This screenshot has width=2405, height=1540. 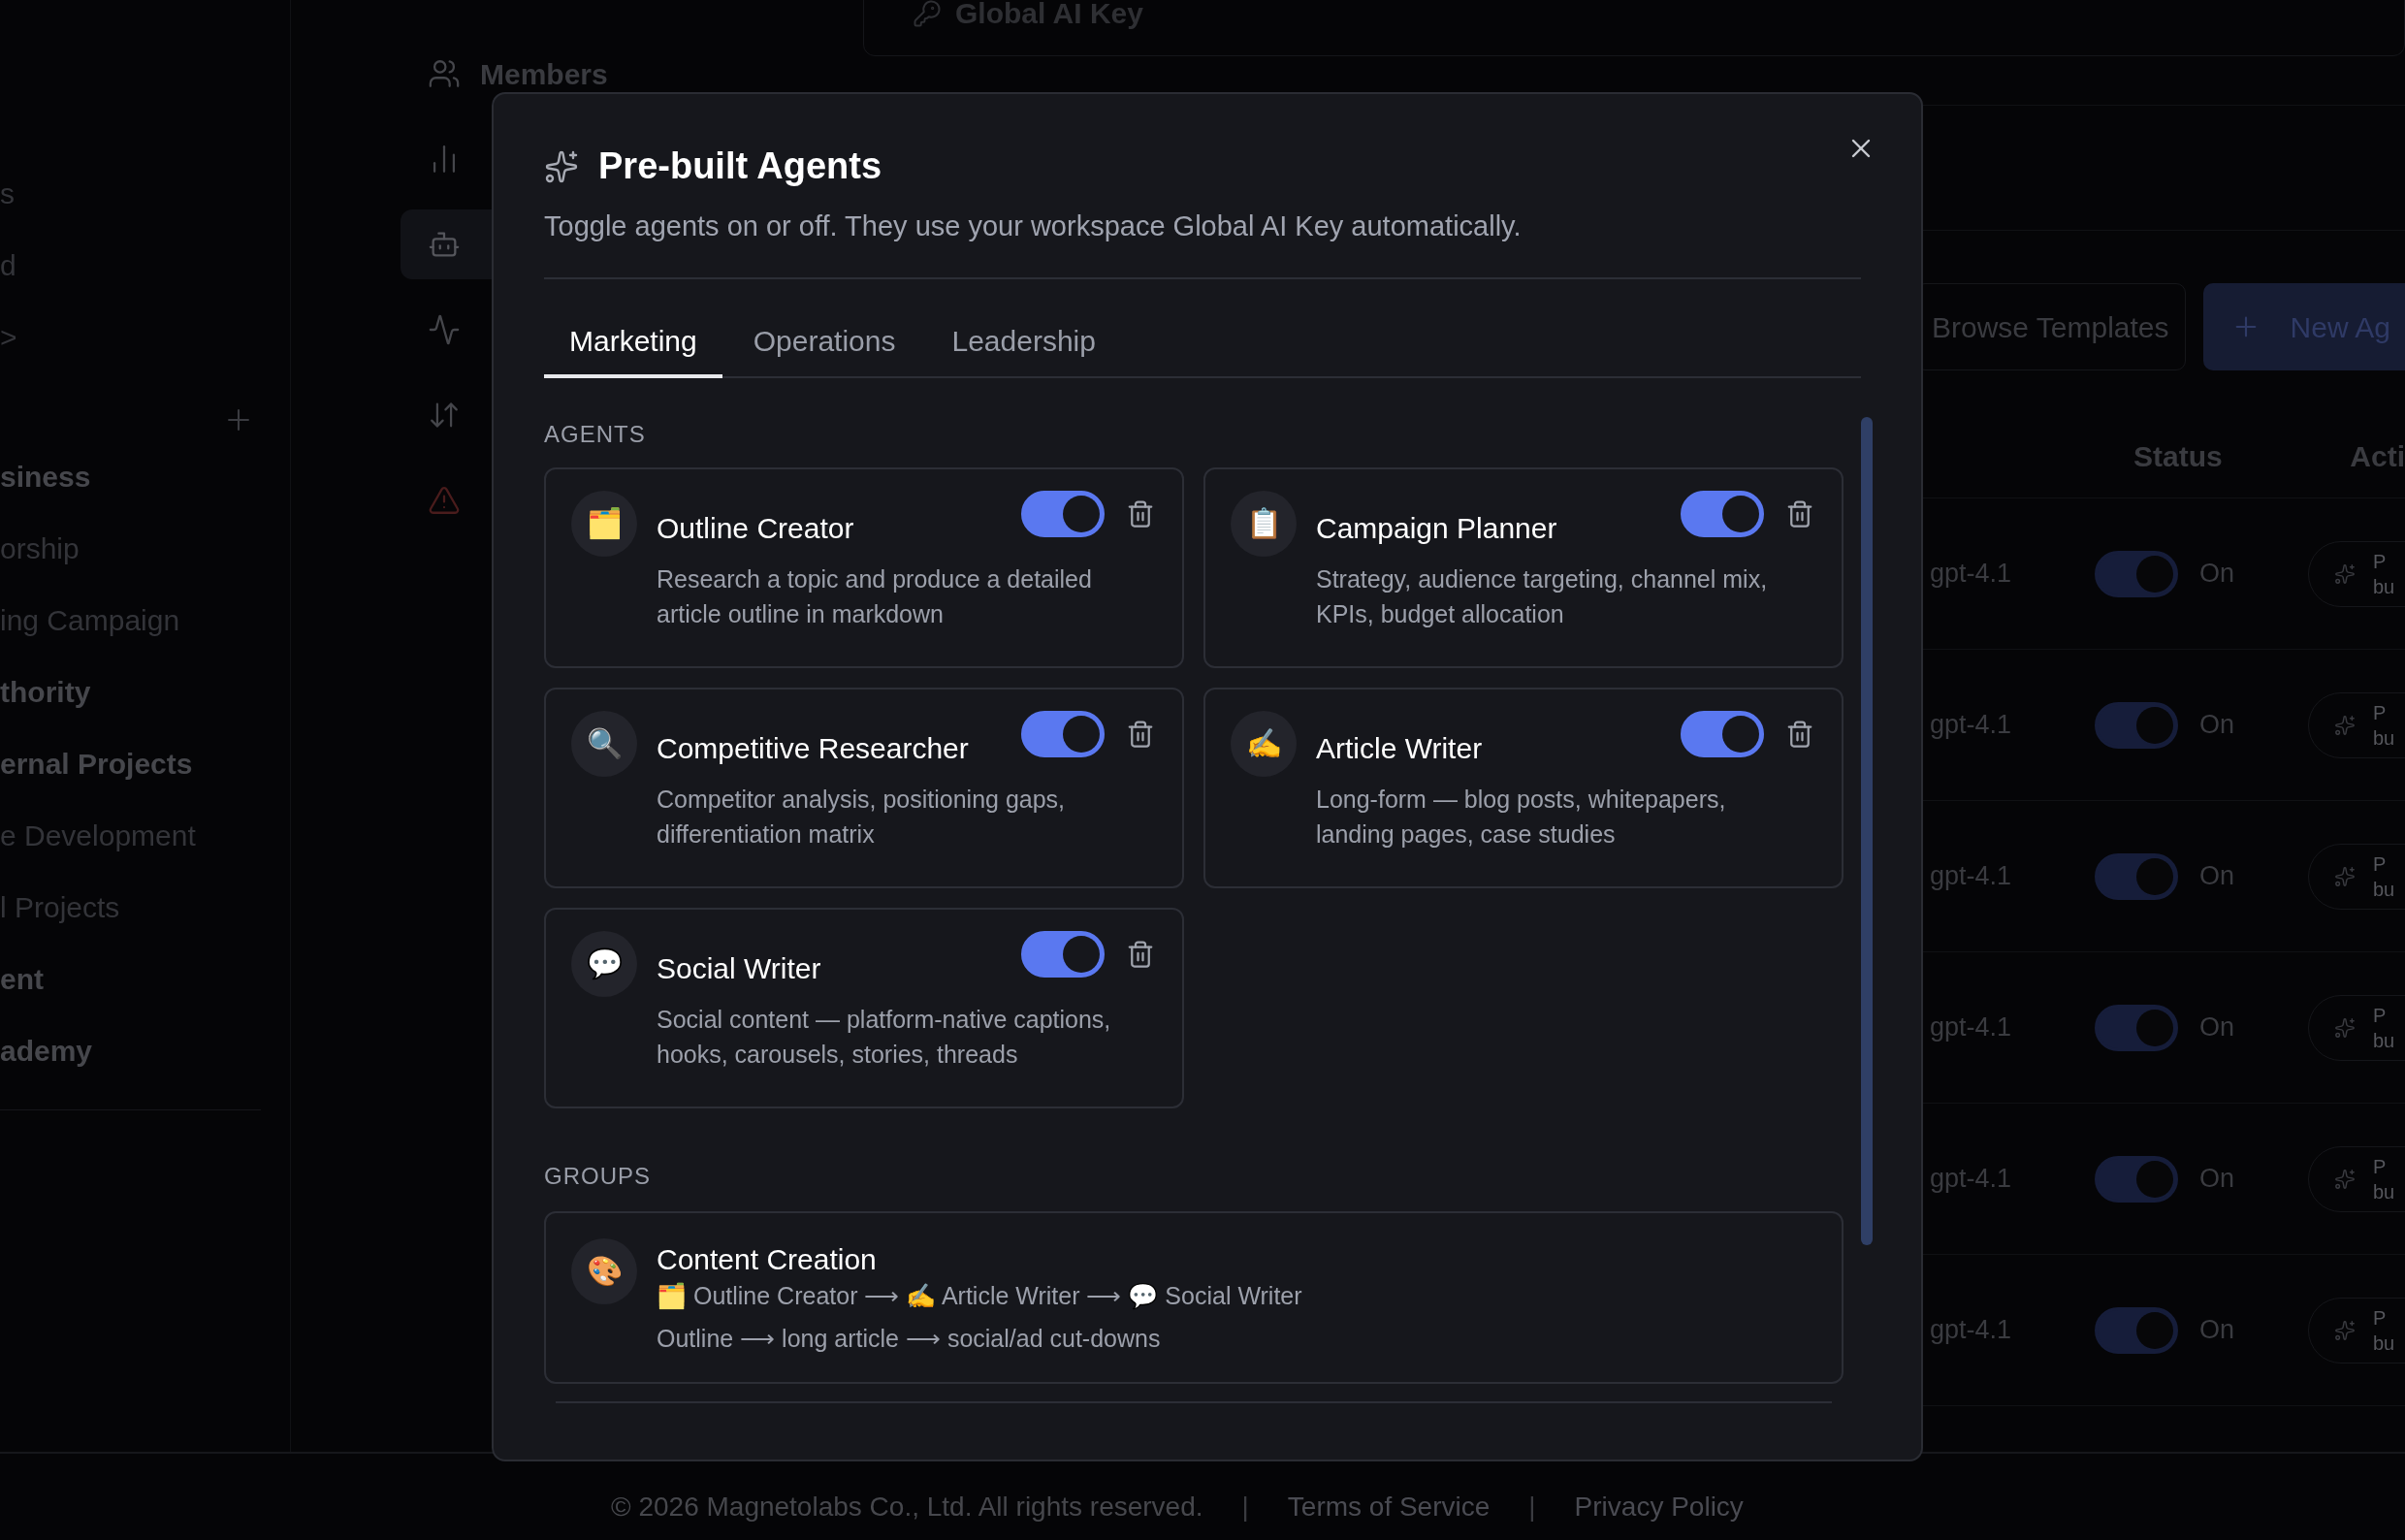 I want to click on dialog-subtitle: Toggle agents on or off. They use your workspace Global AI Key automatically., so click(x=1202, y=242).